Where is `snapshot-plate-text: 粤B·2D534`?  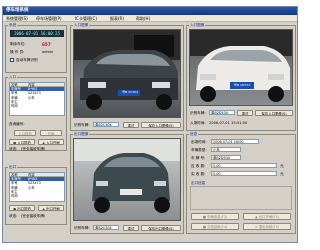 snapshot-plate-text: 粤B·2D534 is located at coordinates (242, 85).